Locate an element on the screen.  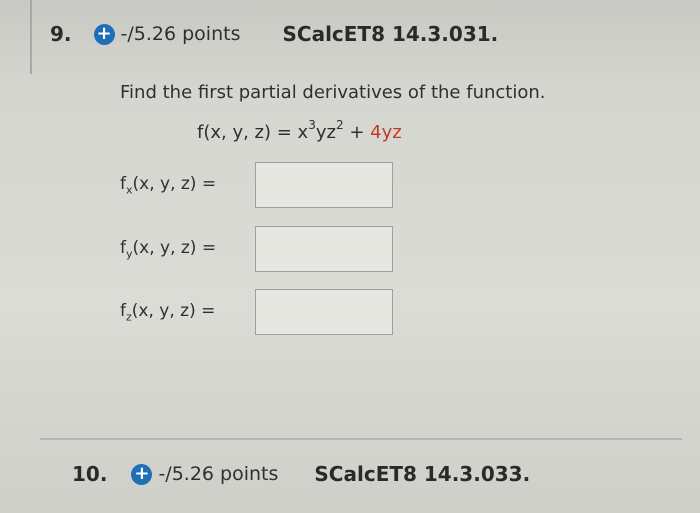
function-mid: yz is located at coordinates (325, 132).